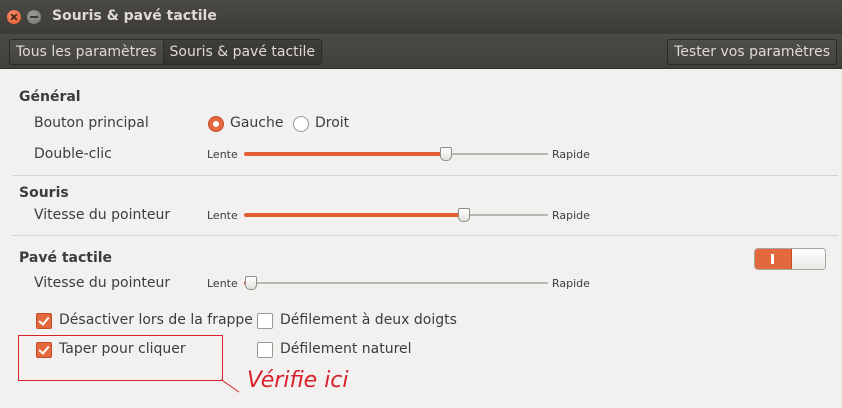 The width and height of the screenshot is (842, 408). Describe the element at coordinates (91, 123) in the screenshot. I see `primary-button-label: Bouton principal` at that location.